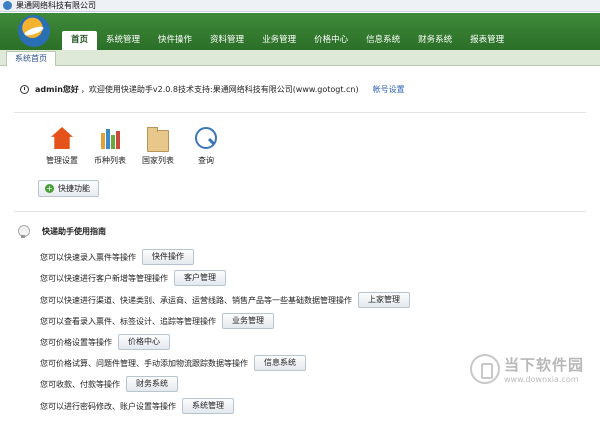 This screenshot has height=429, width=600. I want to click on watermark-logo-icon, so click(485, 369).